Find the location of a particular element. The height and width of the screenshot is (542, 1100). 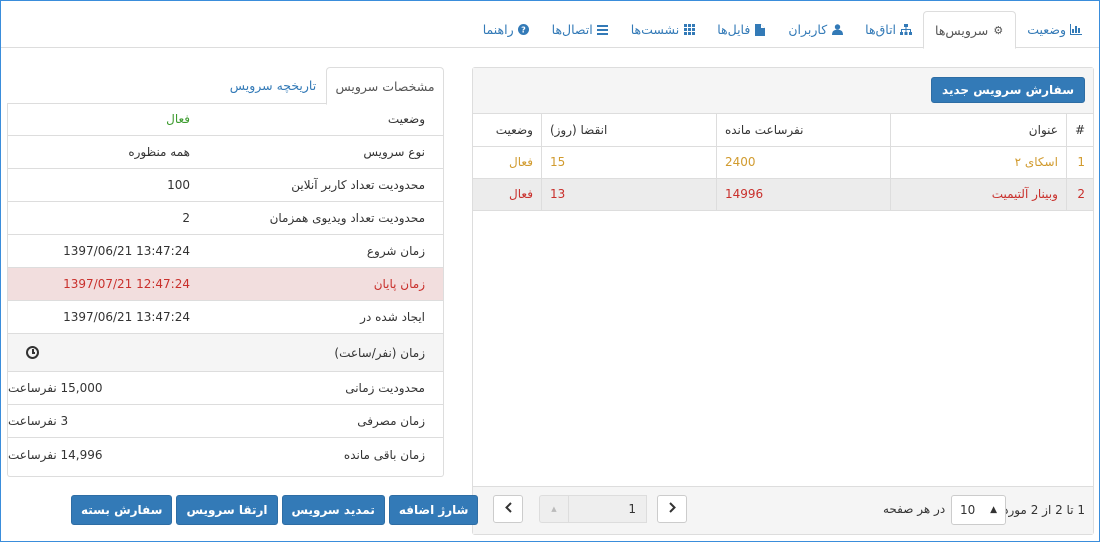

order-package-button: سفارش بسته is located at coordinates (122, 510).